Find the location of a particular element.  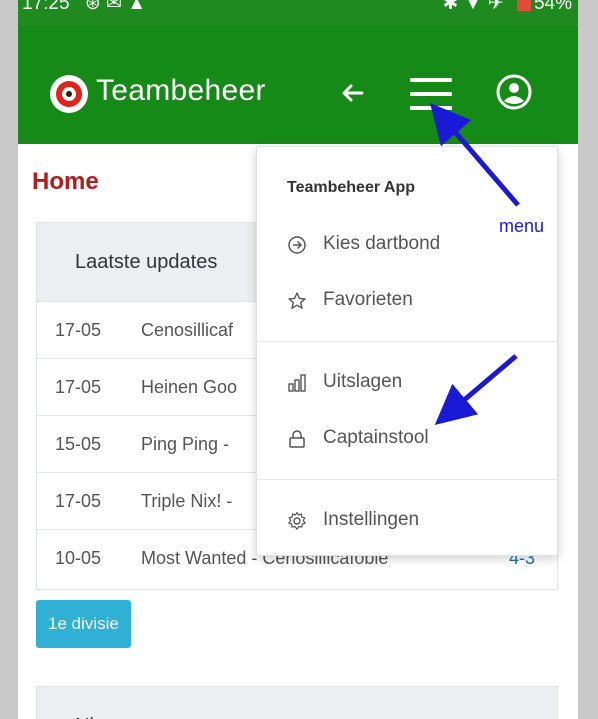

annotation-arrow-to-captainstool is located at coordinates (476, 389).